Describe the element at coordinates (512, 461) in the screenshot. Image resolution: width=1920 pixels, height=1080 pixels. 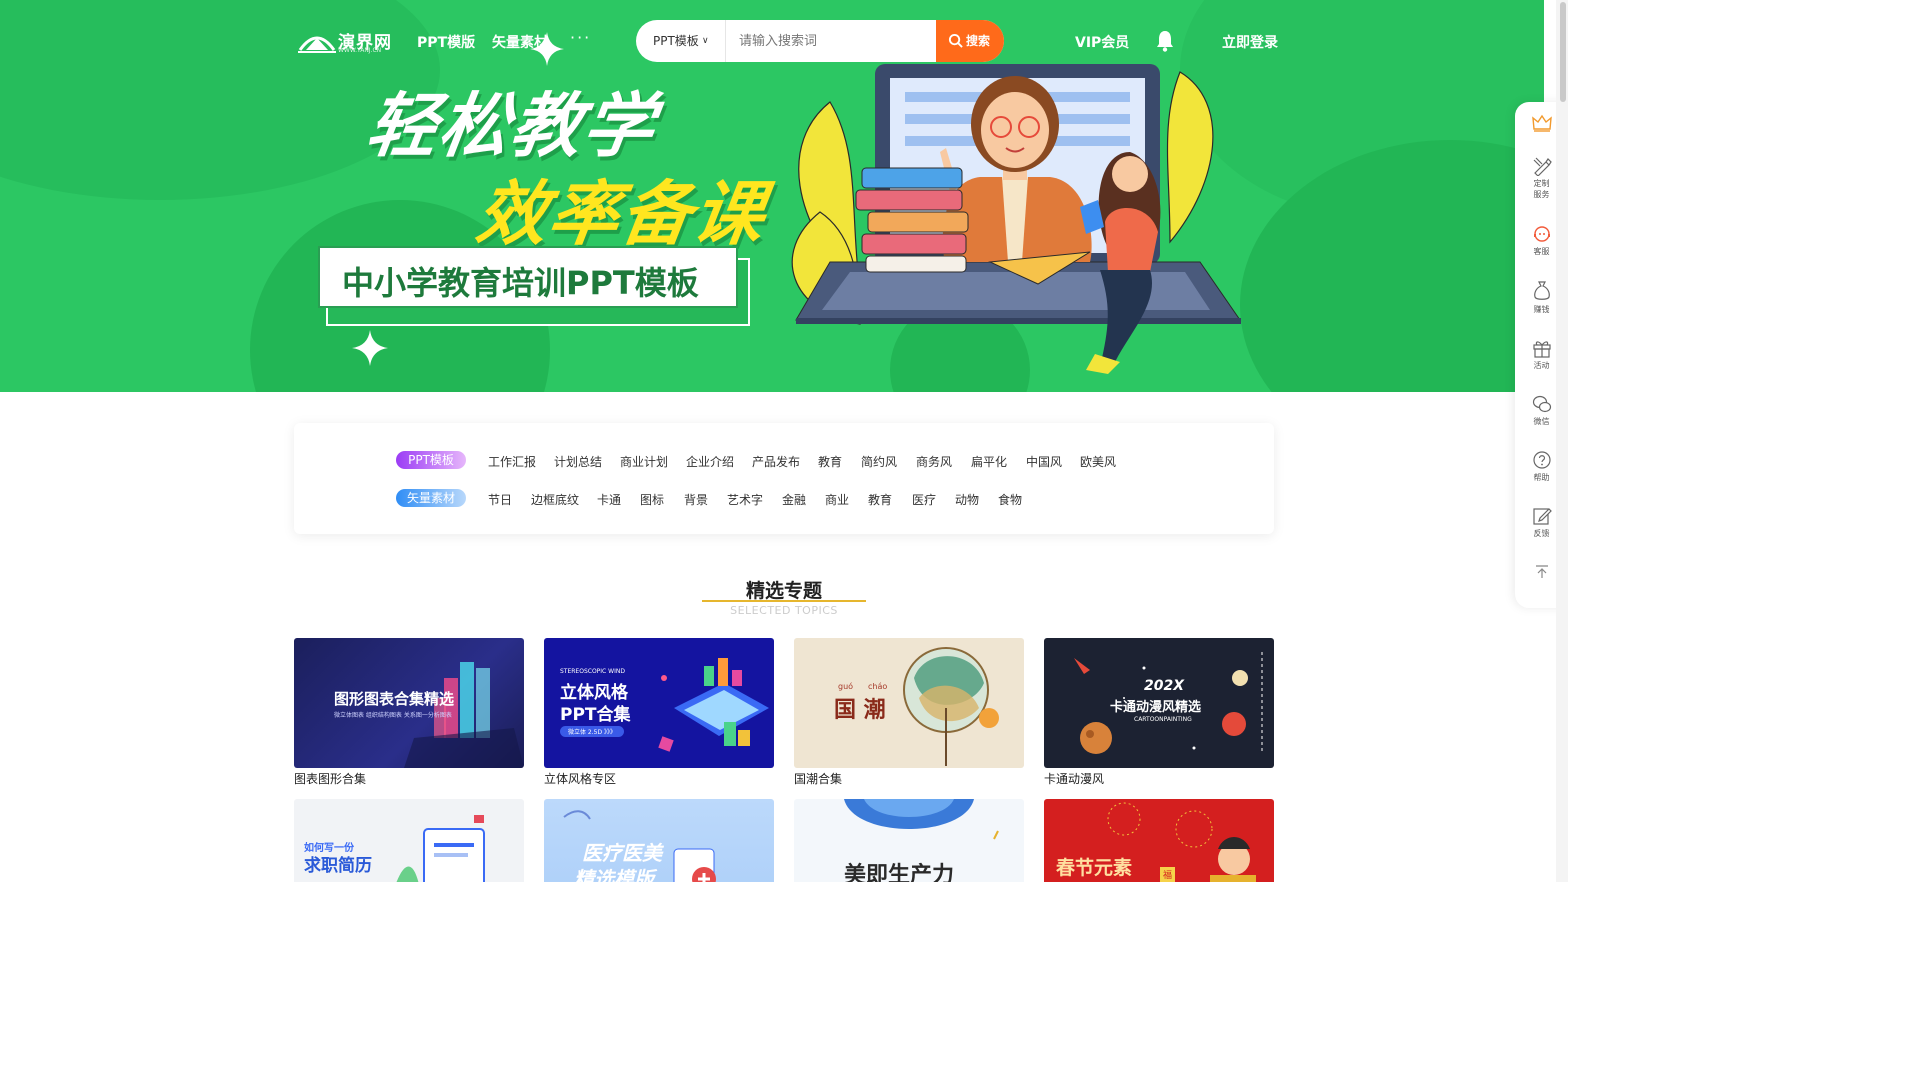
I see `ppt-category-link: 工作汇报` at that location.